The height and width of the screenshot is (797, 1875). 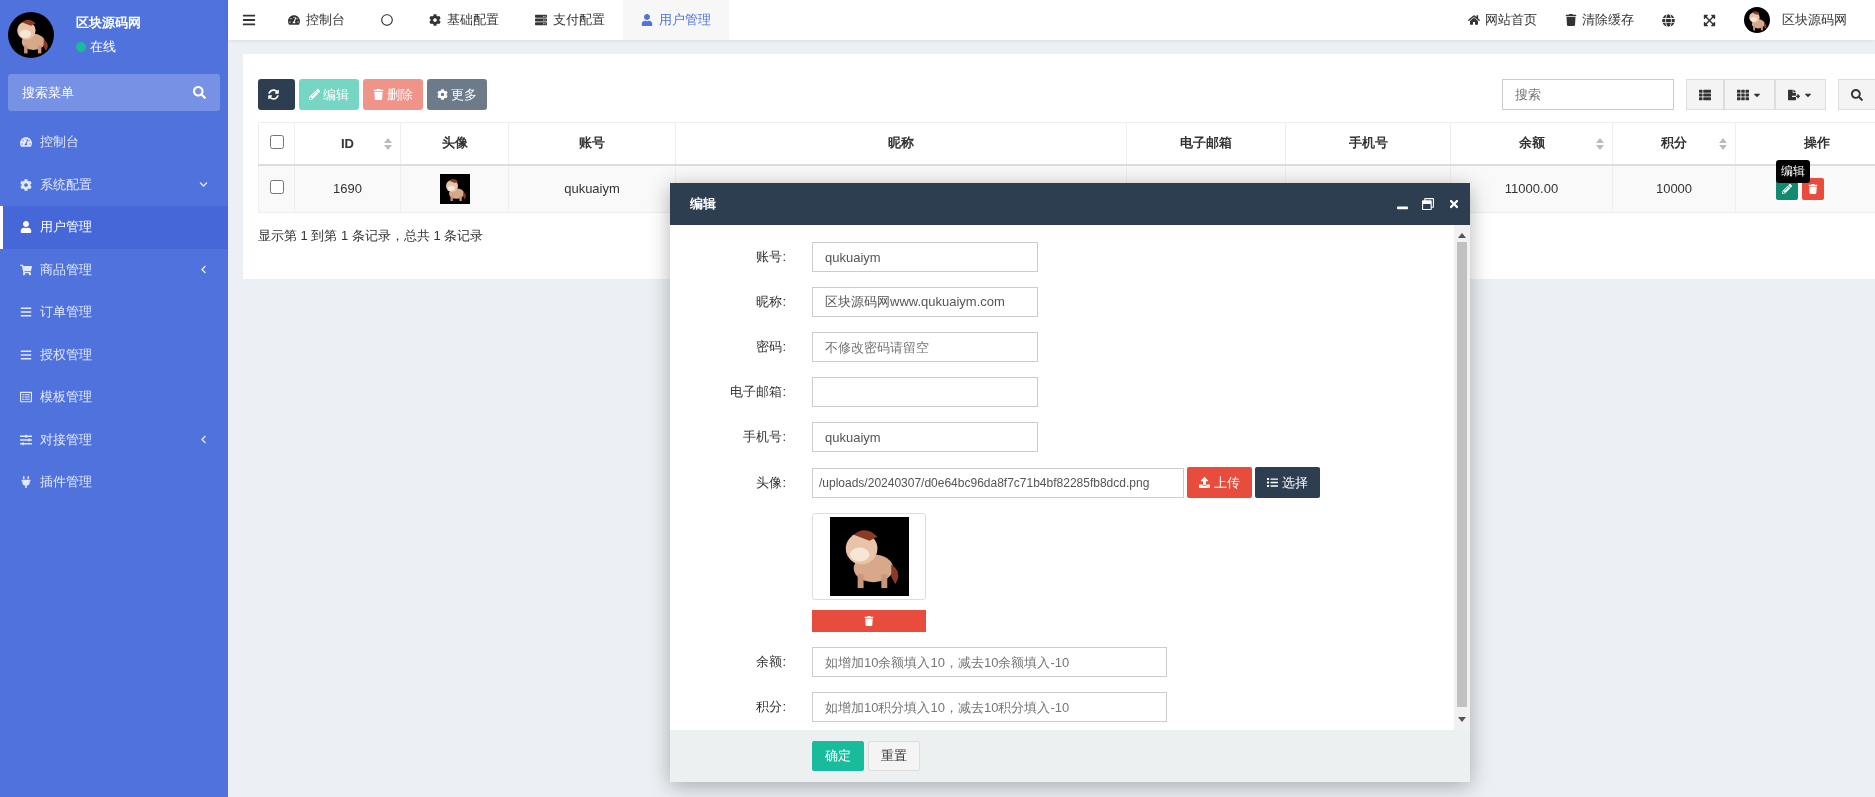 What do you see at coordinates (1793, 171) in the screenshot?
I see `tooltip: 编辑` at bounding box center [1793, 171].